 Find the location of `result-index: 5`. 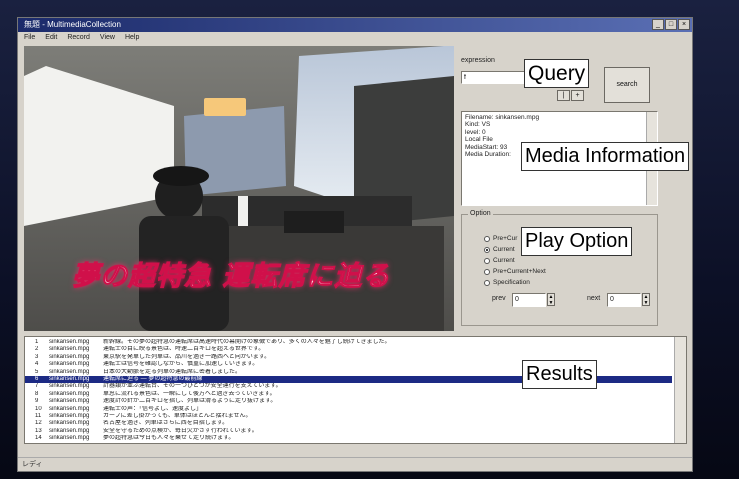

result-index: 5 is located at coordinates (37, 371).